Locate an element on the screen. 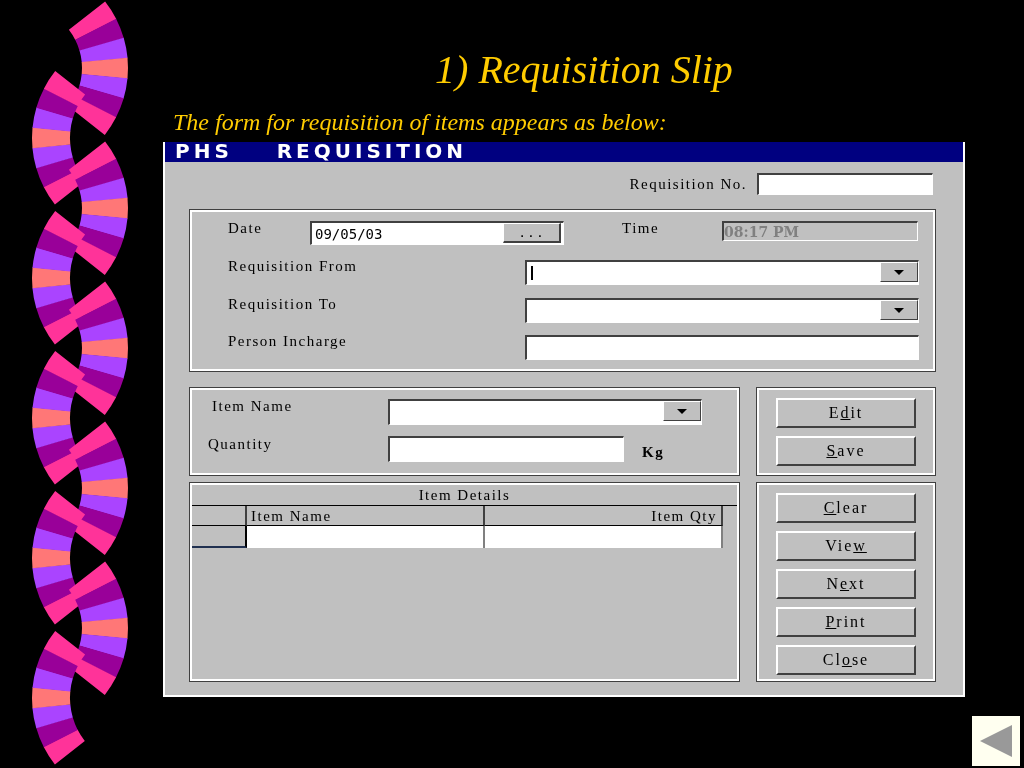 The height and width of the screenshot is (768, 1024). action-button: View is located at coordinates (846, 546).